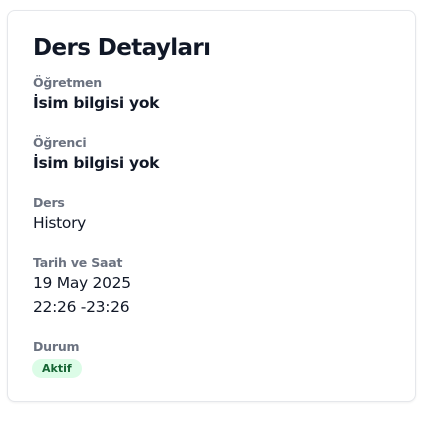 This screenshot has width=428, height=435. I want to click on lesson-date: 19 May 2025, so click(82, 283).